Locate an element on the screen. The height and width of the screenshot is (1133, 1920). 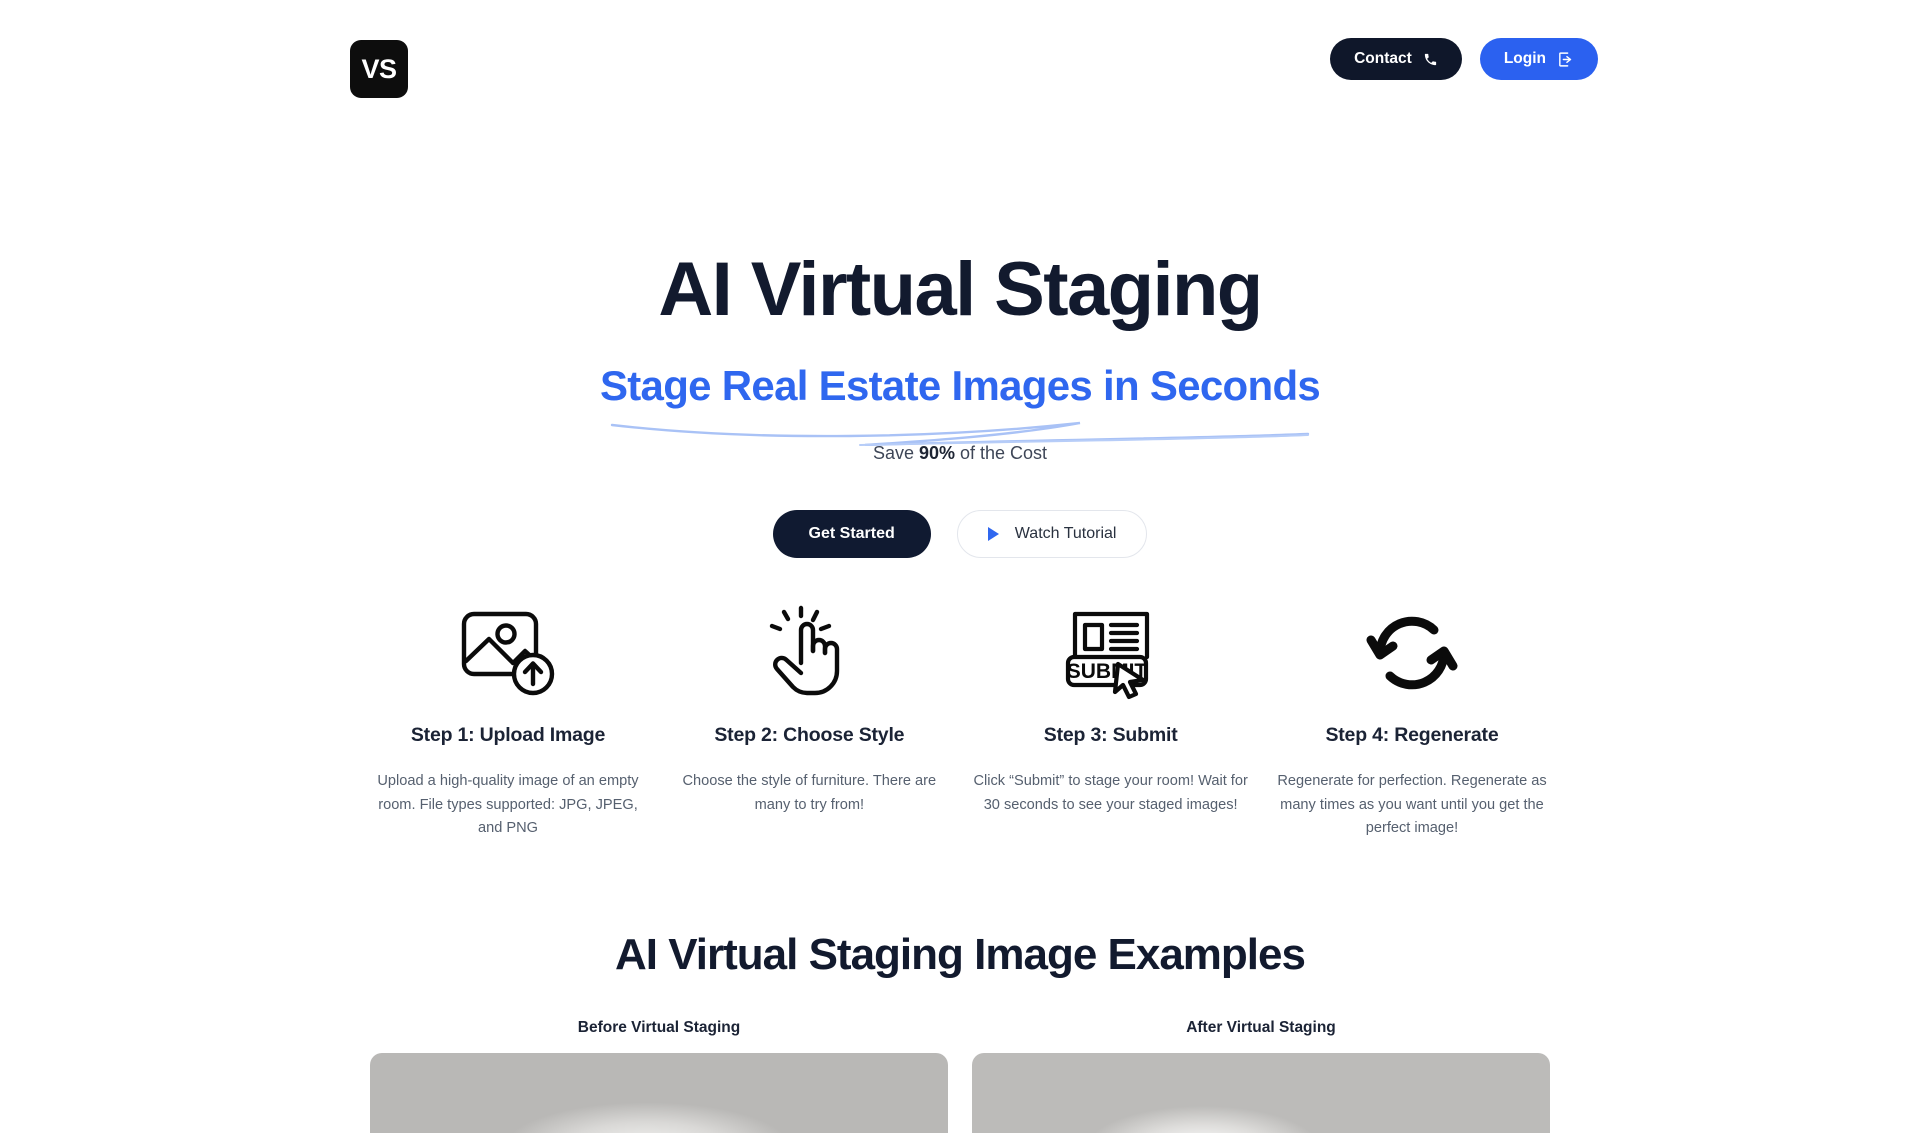
watch-tutorial-label: Watch Tutorial is located at coordinates (1065, 533).